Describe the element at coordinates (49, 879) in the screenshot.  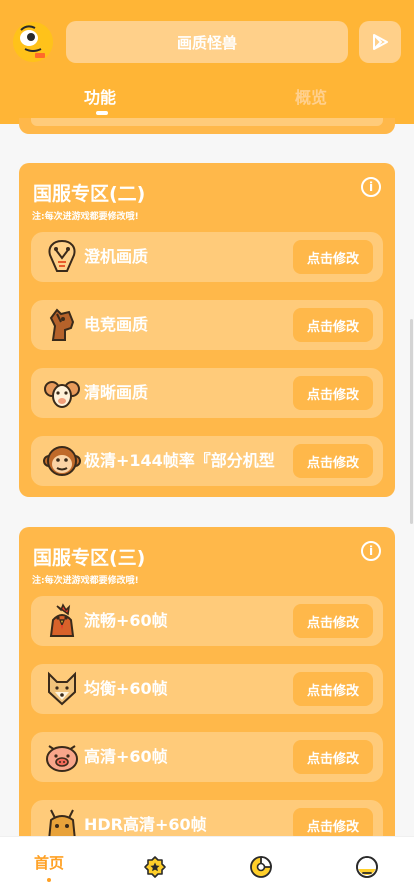
I see `nav-active-dot` at that location.